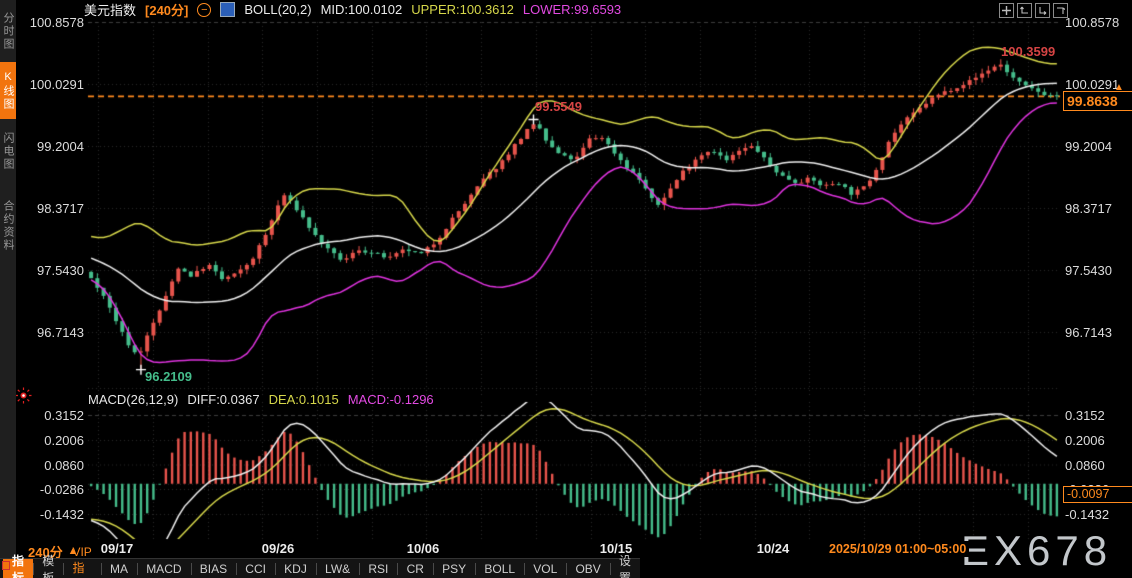 This screenshot has height=578, width=1132. I want to click on watermark: EX678, so click(1037, 550).